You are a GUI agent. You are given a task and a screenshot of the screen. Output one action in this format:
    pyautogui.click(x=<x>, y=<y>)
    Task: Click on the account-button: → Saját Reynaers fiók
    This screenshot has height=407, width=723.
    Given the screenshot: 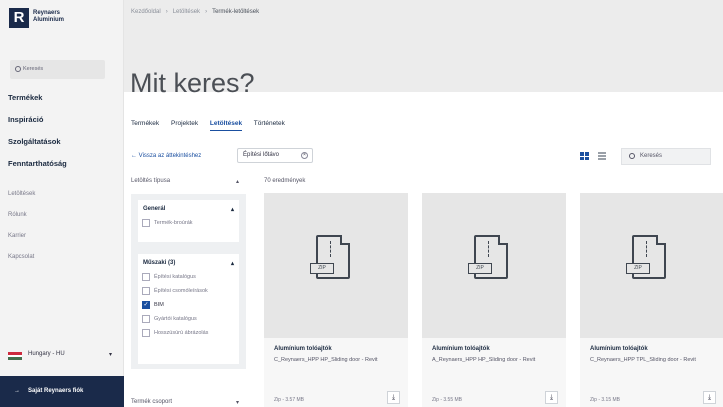 What is the action you would take?
    pyautogui.click(x=62, y=391)
    